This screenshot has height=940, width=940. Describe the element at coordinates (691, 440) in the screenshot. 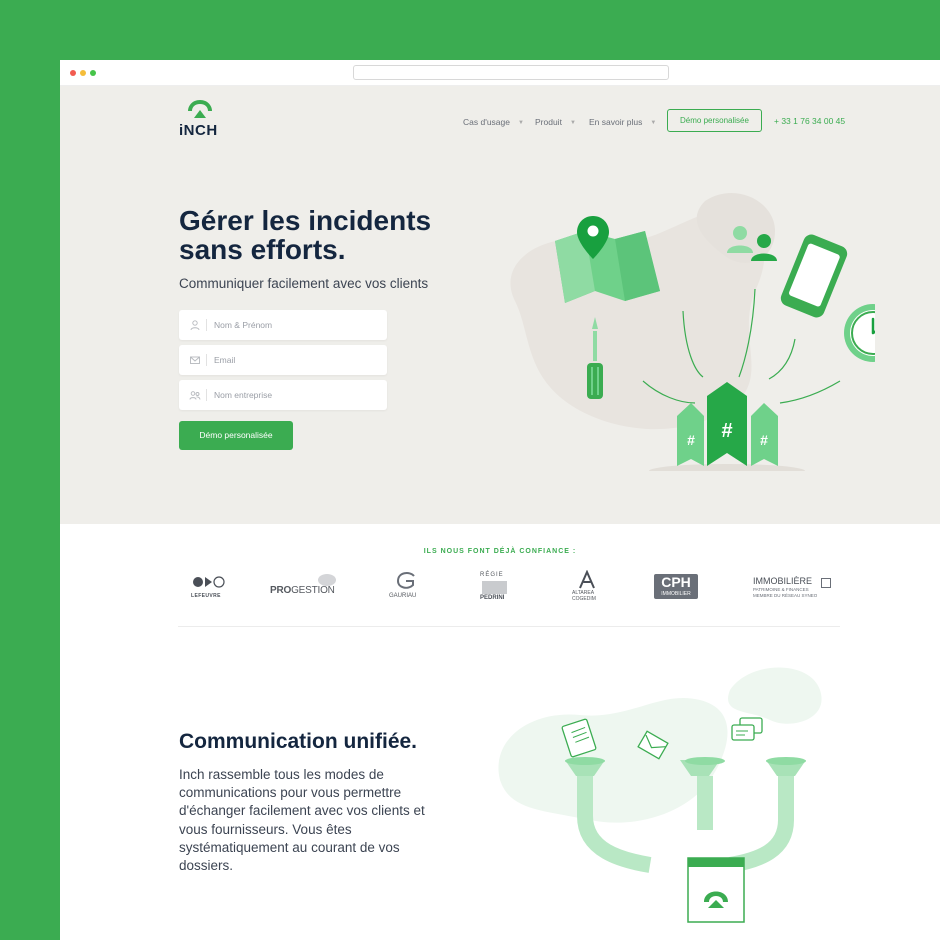

I see `tag-hash-left: #` at that location.